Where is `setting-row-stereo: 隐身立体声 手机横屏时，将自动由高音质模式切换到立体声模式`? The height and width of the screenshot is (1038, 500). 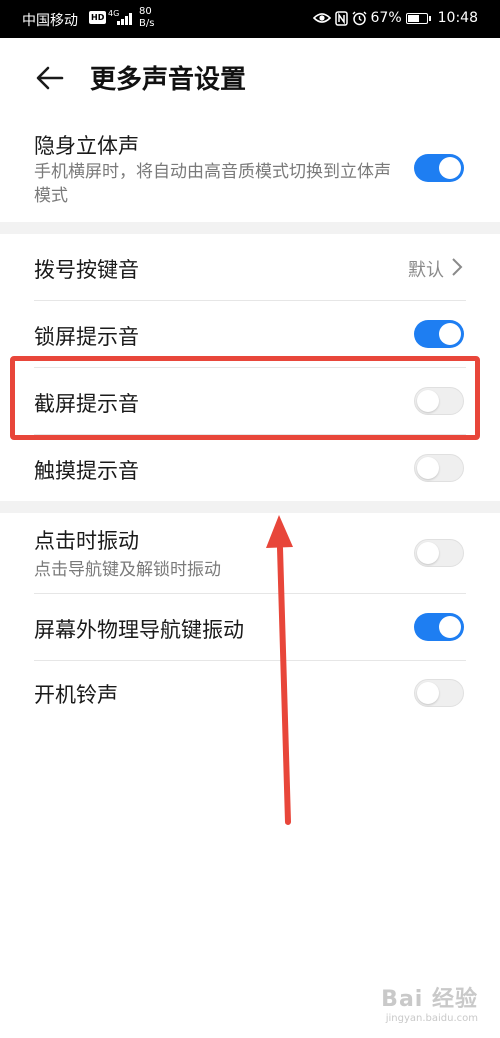 setting-row-stereo: 隐身立体声 手机横屏时，将自动由高音质模式切换到立体声模式 is located at coordinates (250, 170).